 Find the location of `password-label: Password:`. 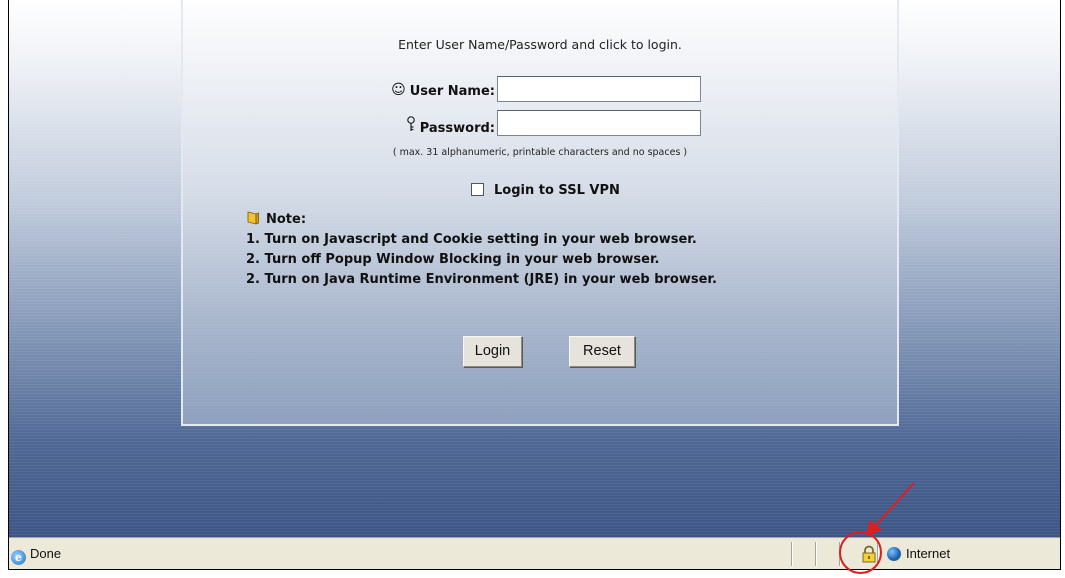

password-label: Password: is located at coordinates (450, 126).